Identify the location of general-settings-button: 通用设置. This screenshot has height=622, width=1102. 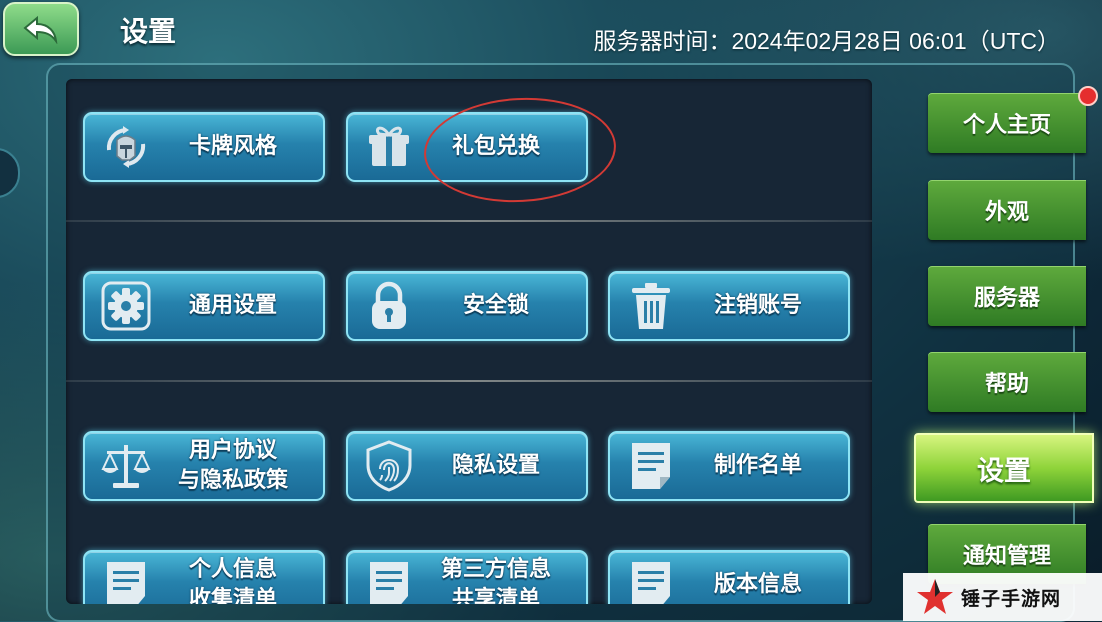
(204, 306).